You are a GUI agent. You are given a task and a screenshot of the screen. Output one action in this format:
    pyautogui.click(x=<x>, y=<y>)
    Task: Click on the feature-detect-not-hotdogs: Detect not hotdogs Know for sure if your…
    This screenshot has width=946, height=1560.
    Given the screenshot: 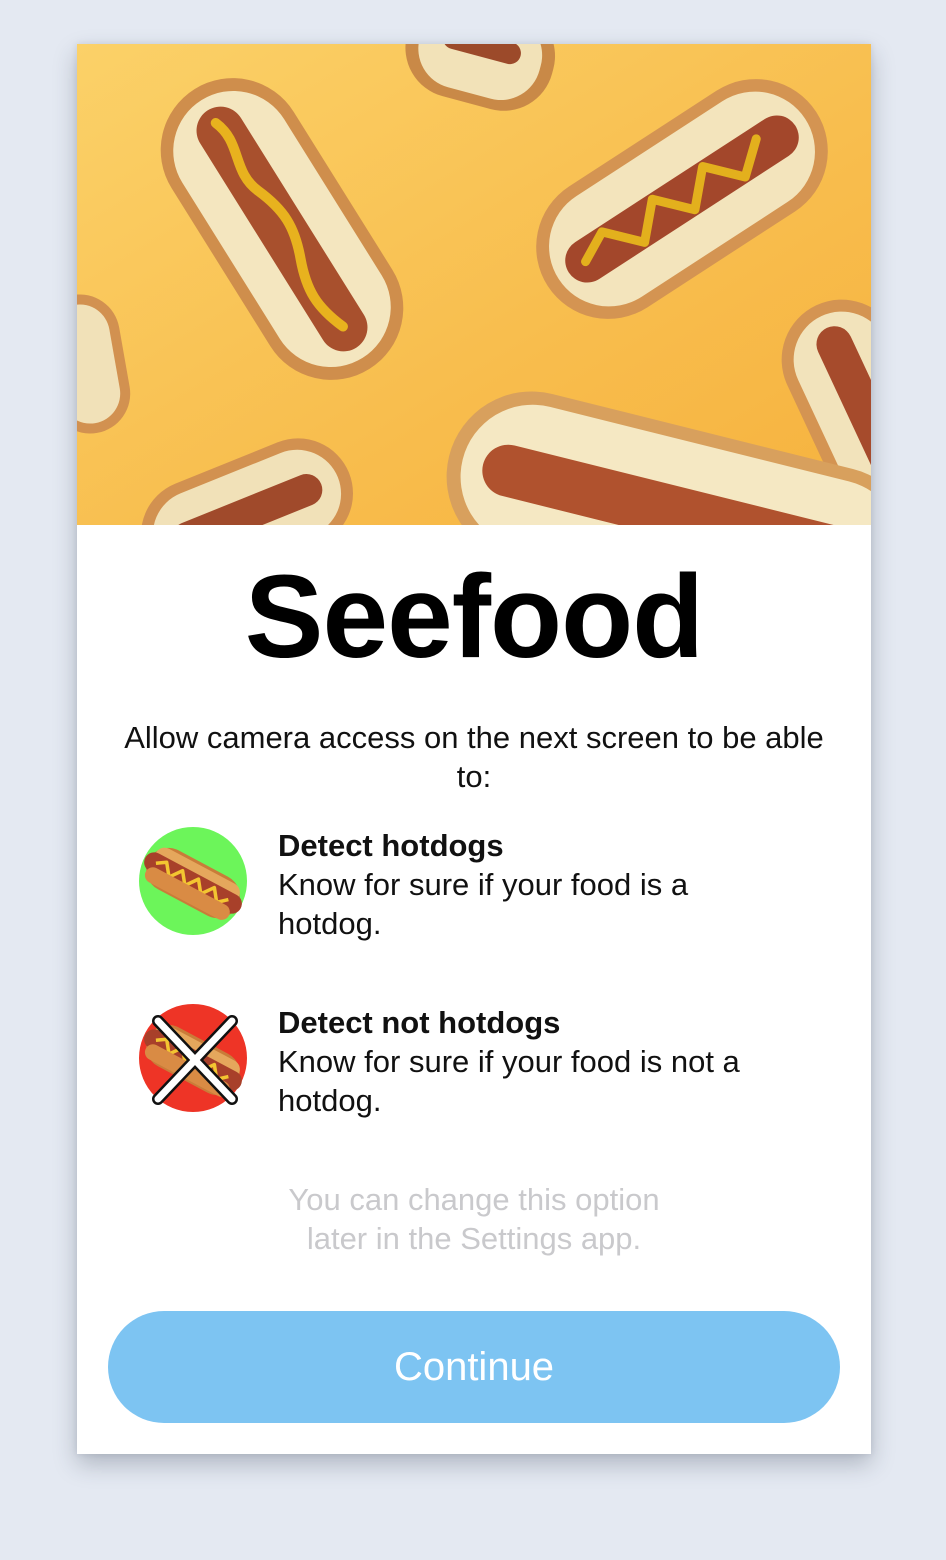 What is the action you would take?
    pyautogui.click(x=478, y=1063)
    